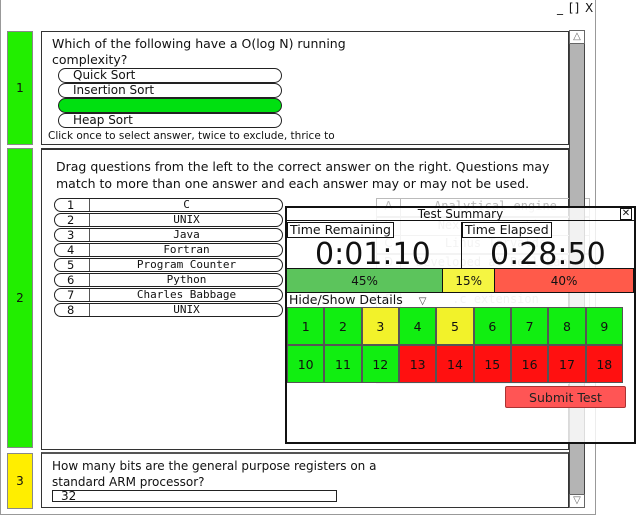  What do you see at coordinates (170, 105) in the screenshot?
I see `option-selected` at bounding box center [170, 105].